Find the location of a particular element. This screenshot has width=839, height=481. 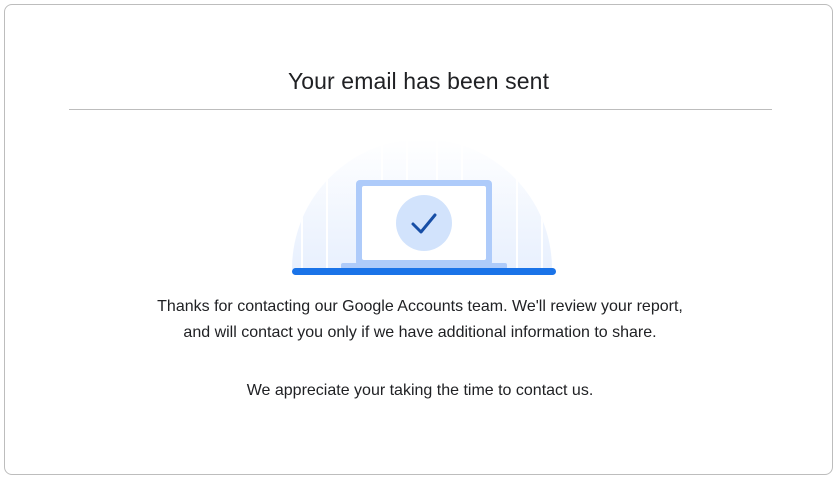

laptop-checkmark-icon is located at coordinates (424, 208).